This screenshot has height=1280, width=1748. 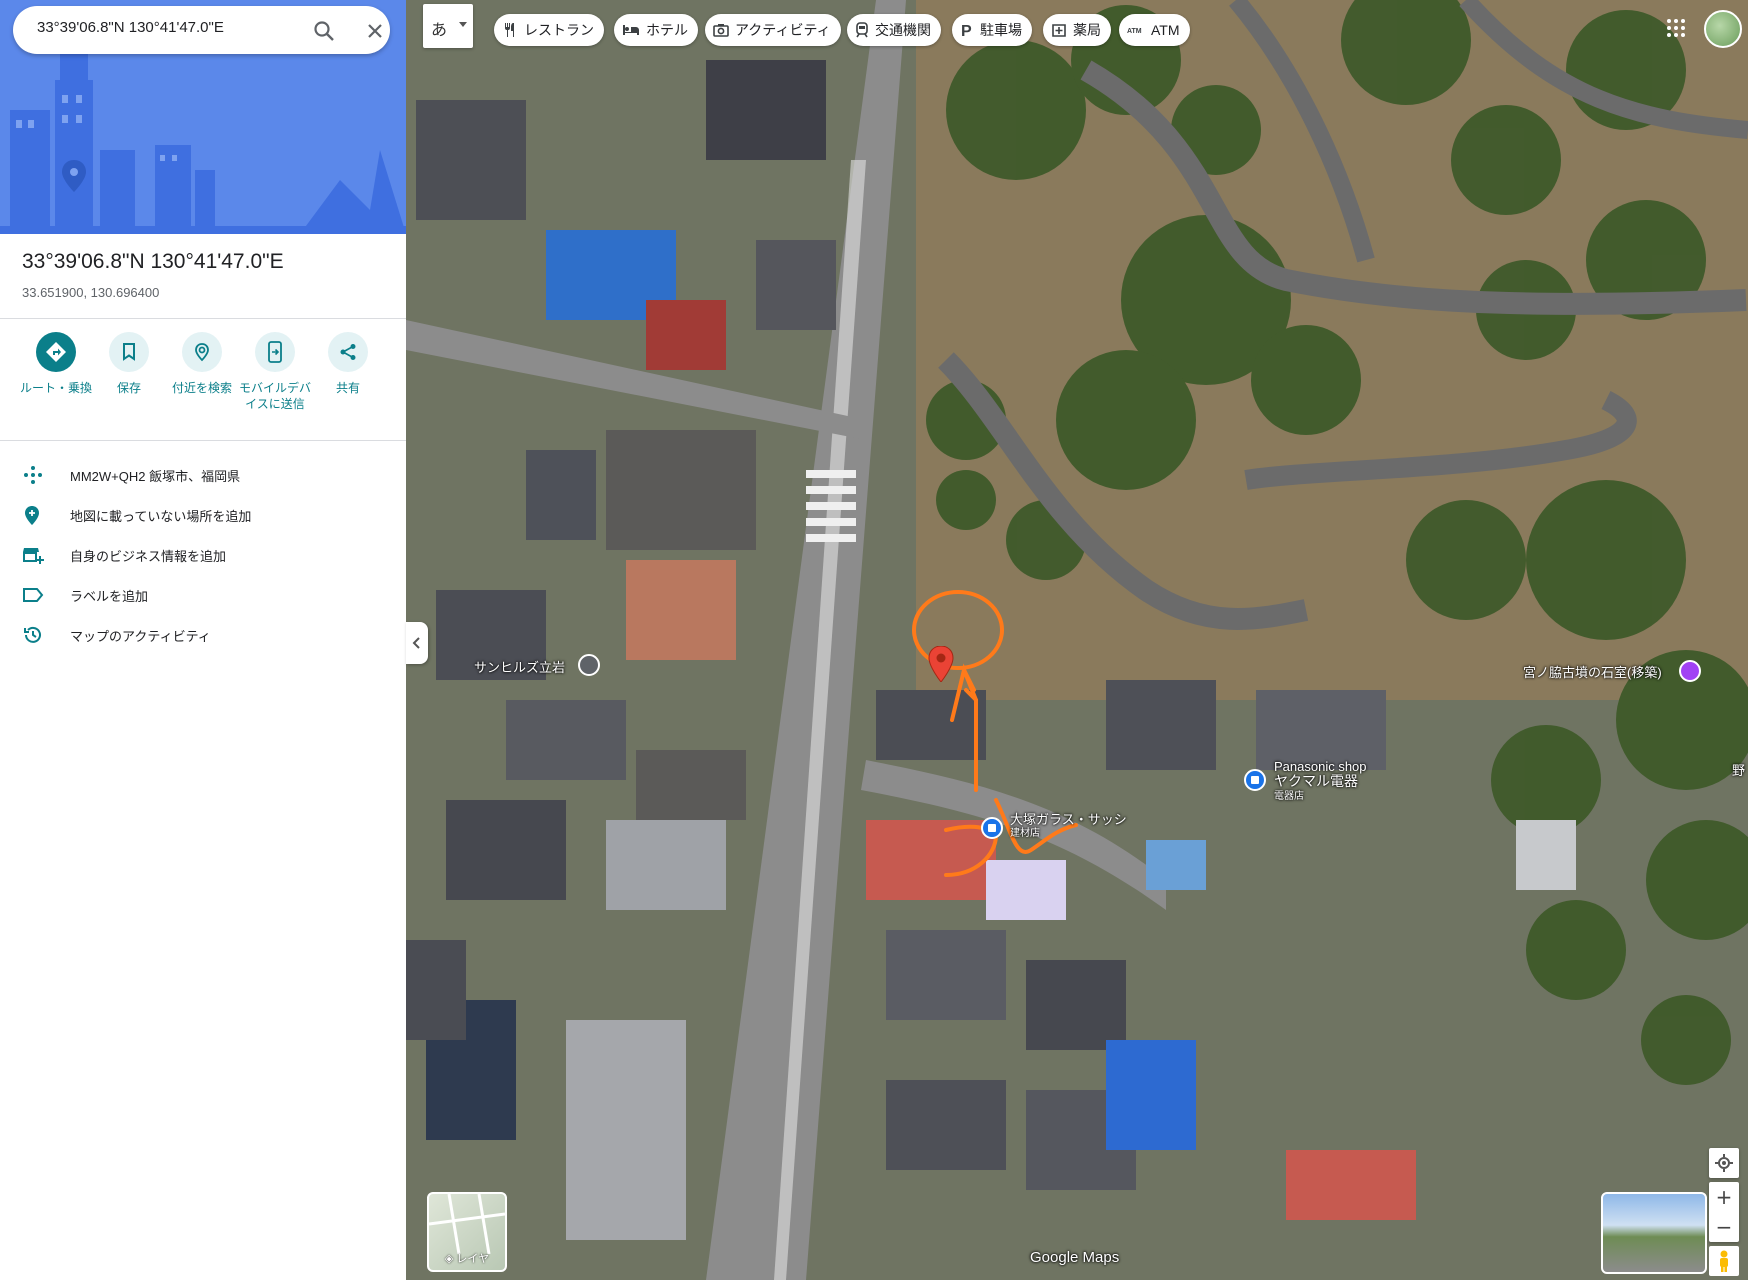 What do you see at coordinates (1690, 671) in the screenshot?
I see `poi-landmark-icon` at bounding box center [1690, 671].